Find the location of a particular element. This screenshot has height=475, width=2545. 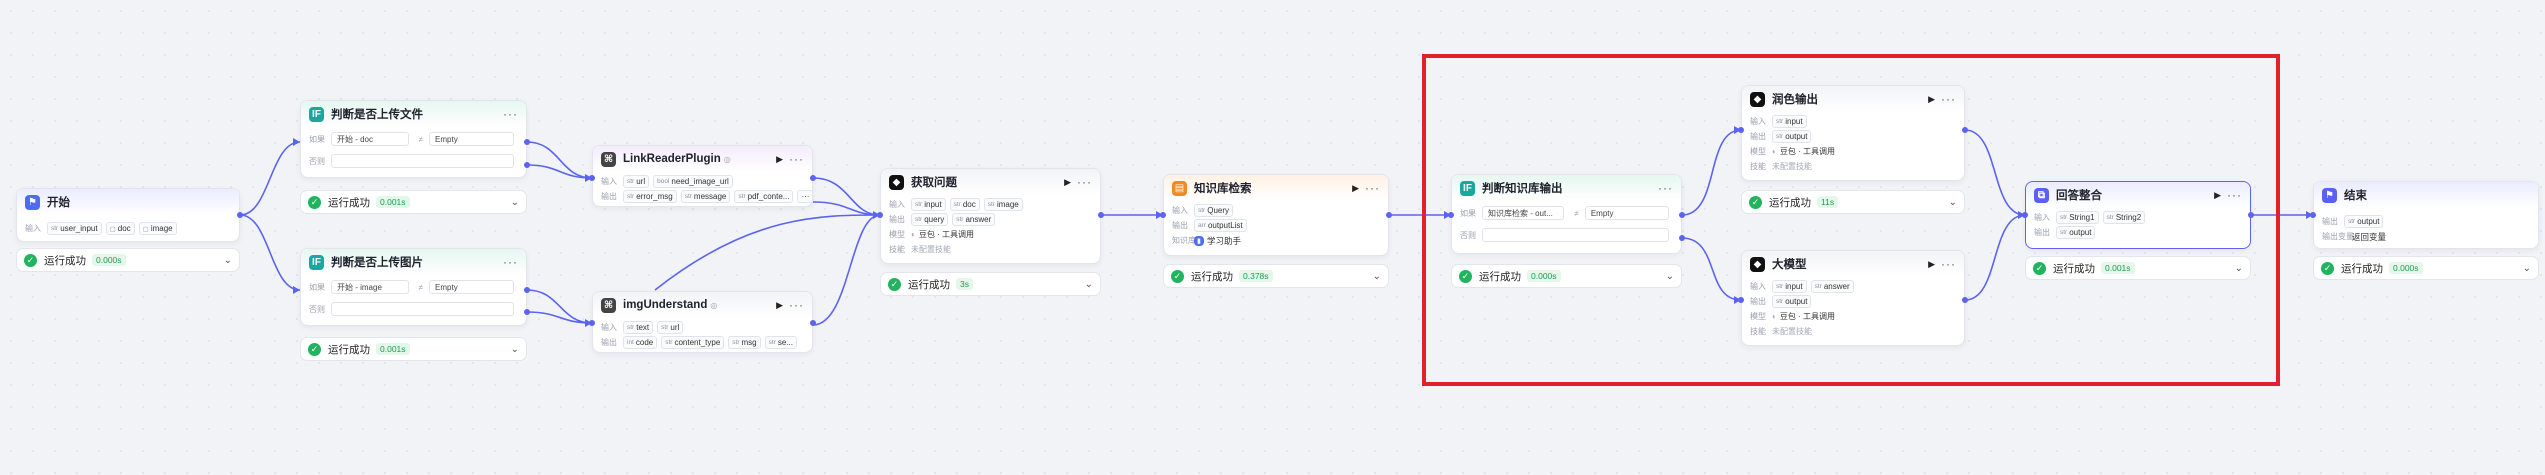

skills-label: 技能 is located at coordinates (897, 249).